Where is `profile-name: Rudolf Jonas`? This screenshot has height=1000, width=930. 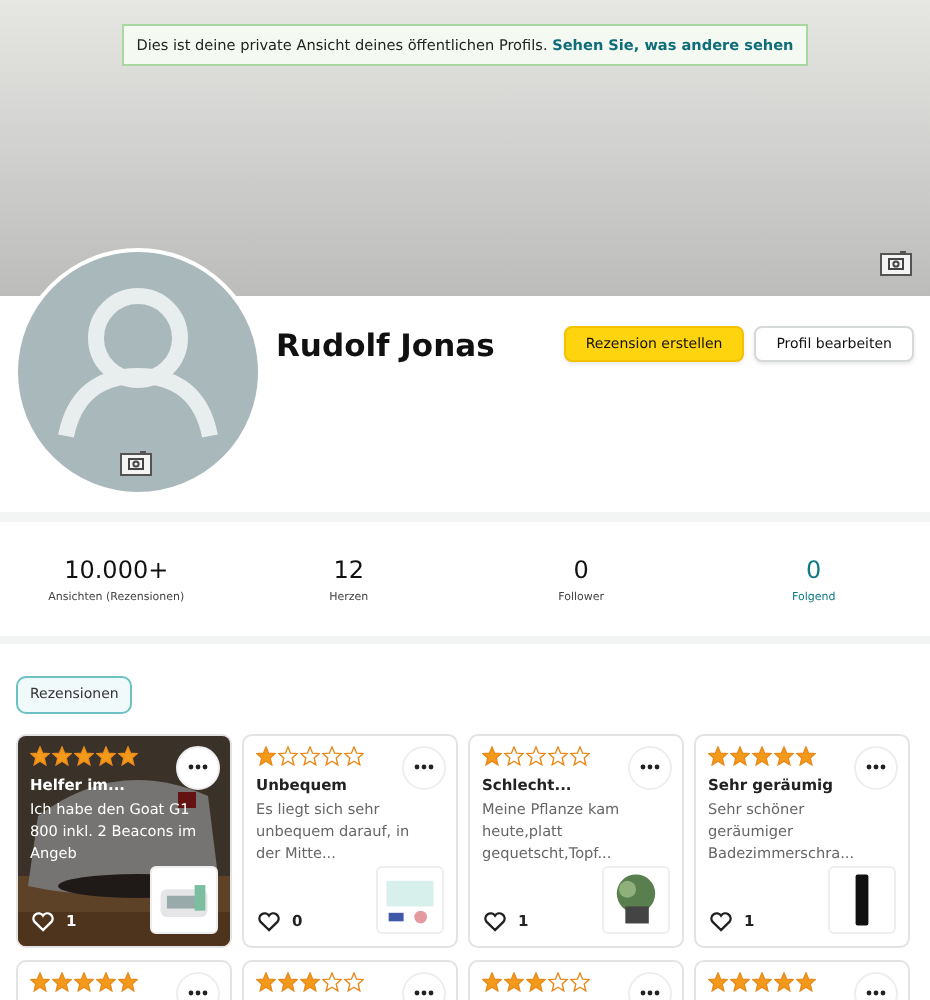 profile-name: Rudolf Jonas is located at coordinates (386, 346).